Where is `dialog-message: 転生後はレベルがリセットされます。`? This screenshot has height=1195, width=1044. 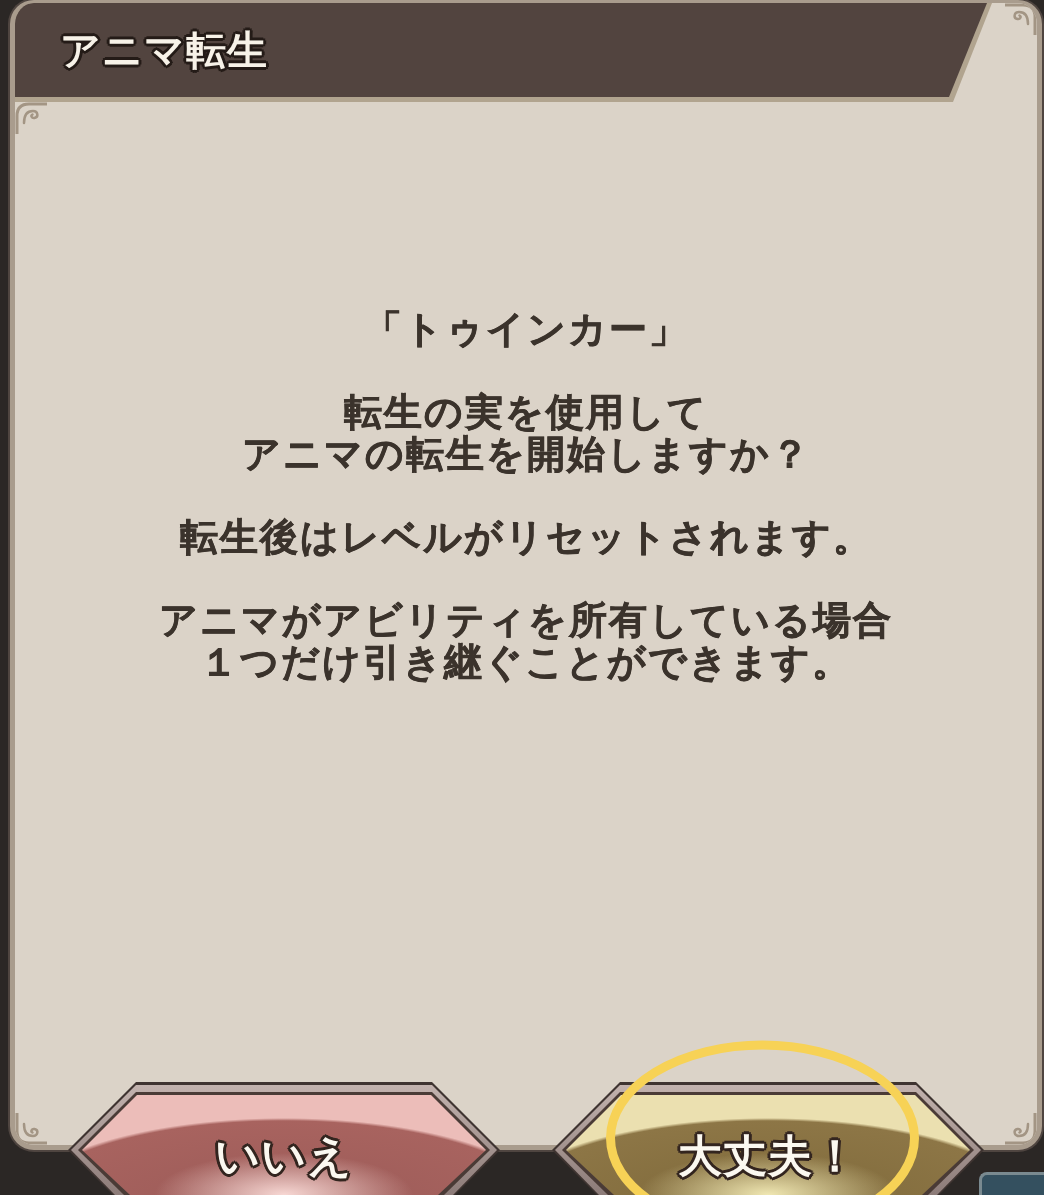 dialog-message: 転生後はレベルがリセットされます。 is located at coordinates (526, 537).